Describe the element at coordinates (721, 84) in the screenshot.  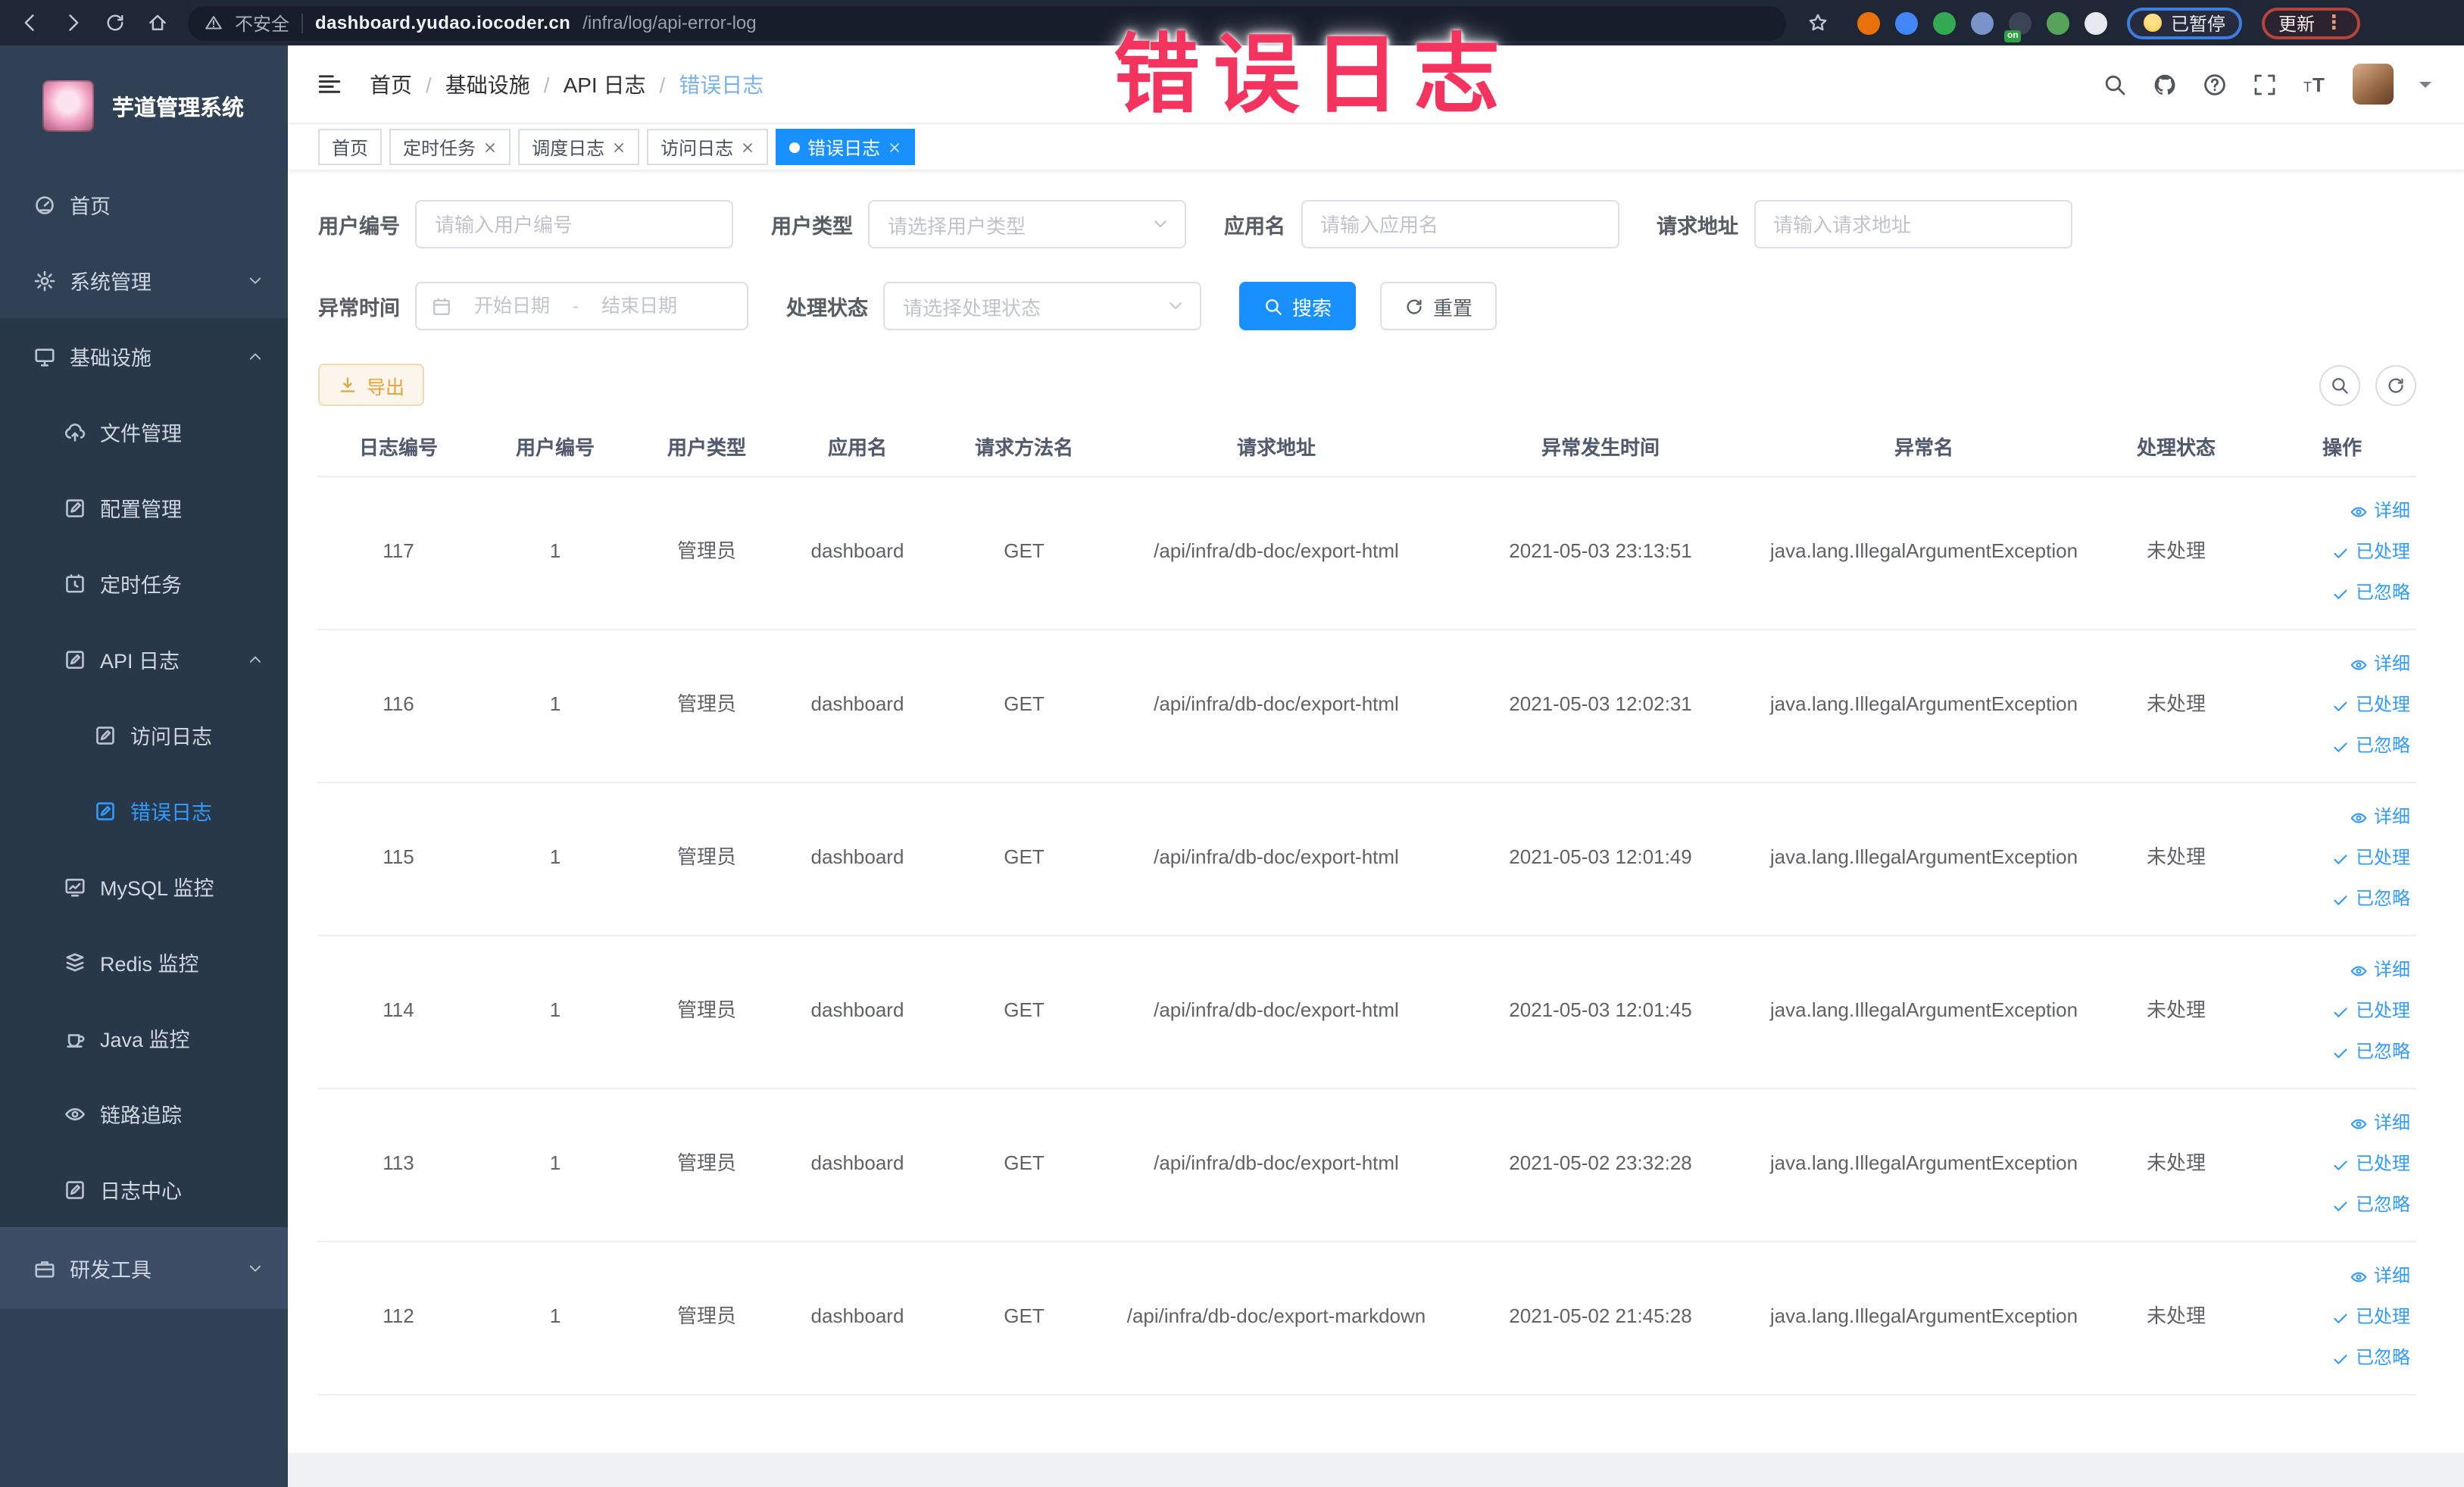
I see `breadcrumb-item-3: 错误日志` at that location.